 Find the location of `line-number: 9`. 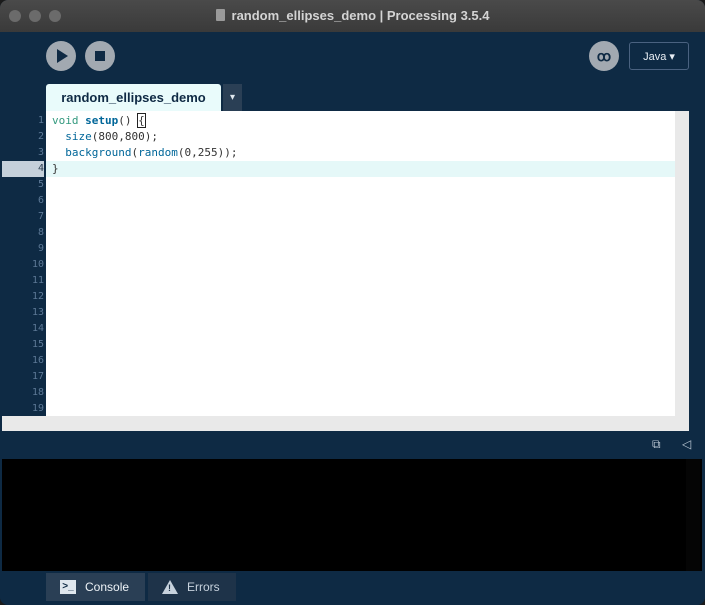

line-number: 9 is located at coordinates (40, 248).